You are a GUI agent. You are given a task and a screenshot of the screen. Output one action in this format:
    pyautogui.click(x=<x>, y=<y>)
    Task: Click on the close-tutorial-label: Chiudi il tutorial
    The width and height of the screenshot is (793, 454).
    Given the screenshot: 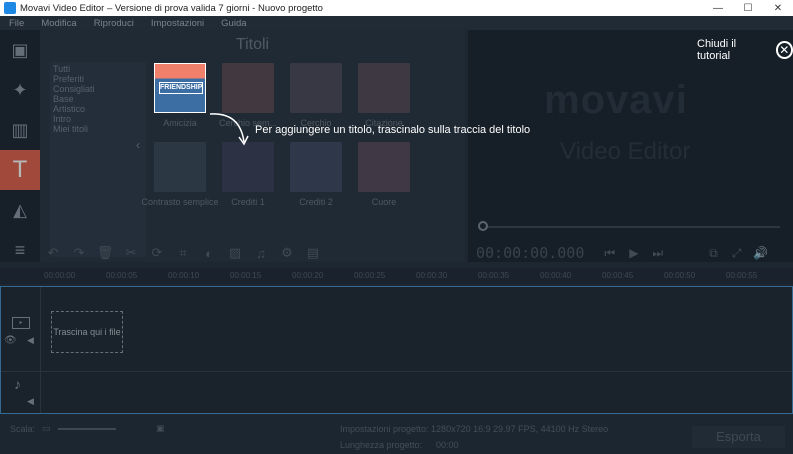 What is the action you would take?
    pyautogui.click(x=717, y=50)
    